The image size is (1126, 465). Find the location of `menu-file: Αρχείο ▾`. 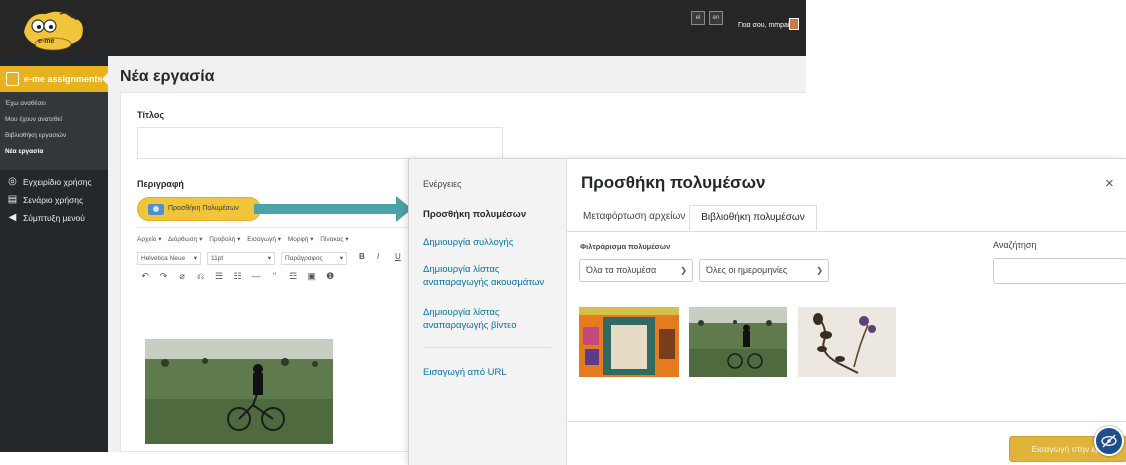

menu-file: Αρχείο ▾ is located at coordinates (149, 239).